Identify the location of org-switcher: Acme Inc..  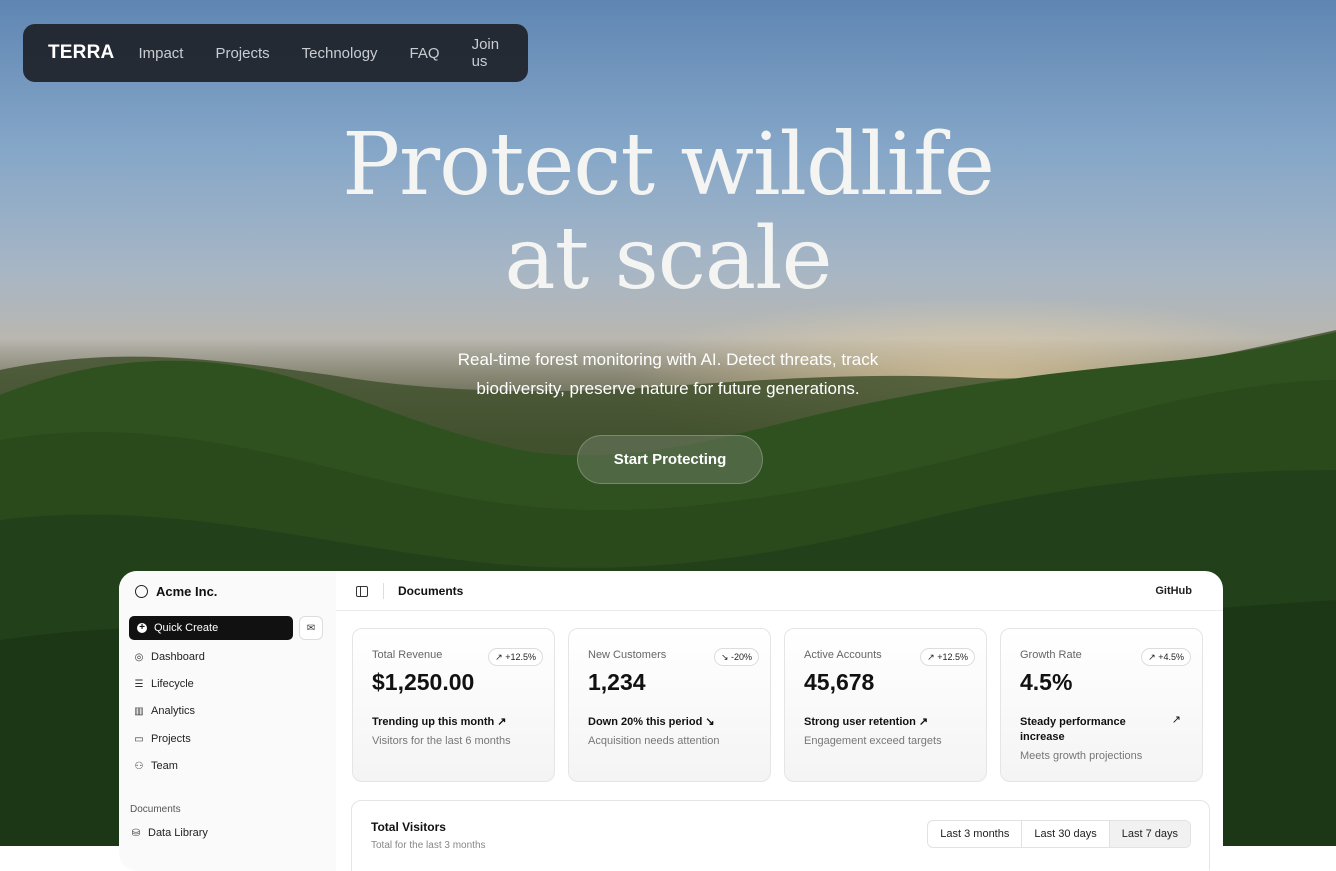
(176, 591).